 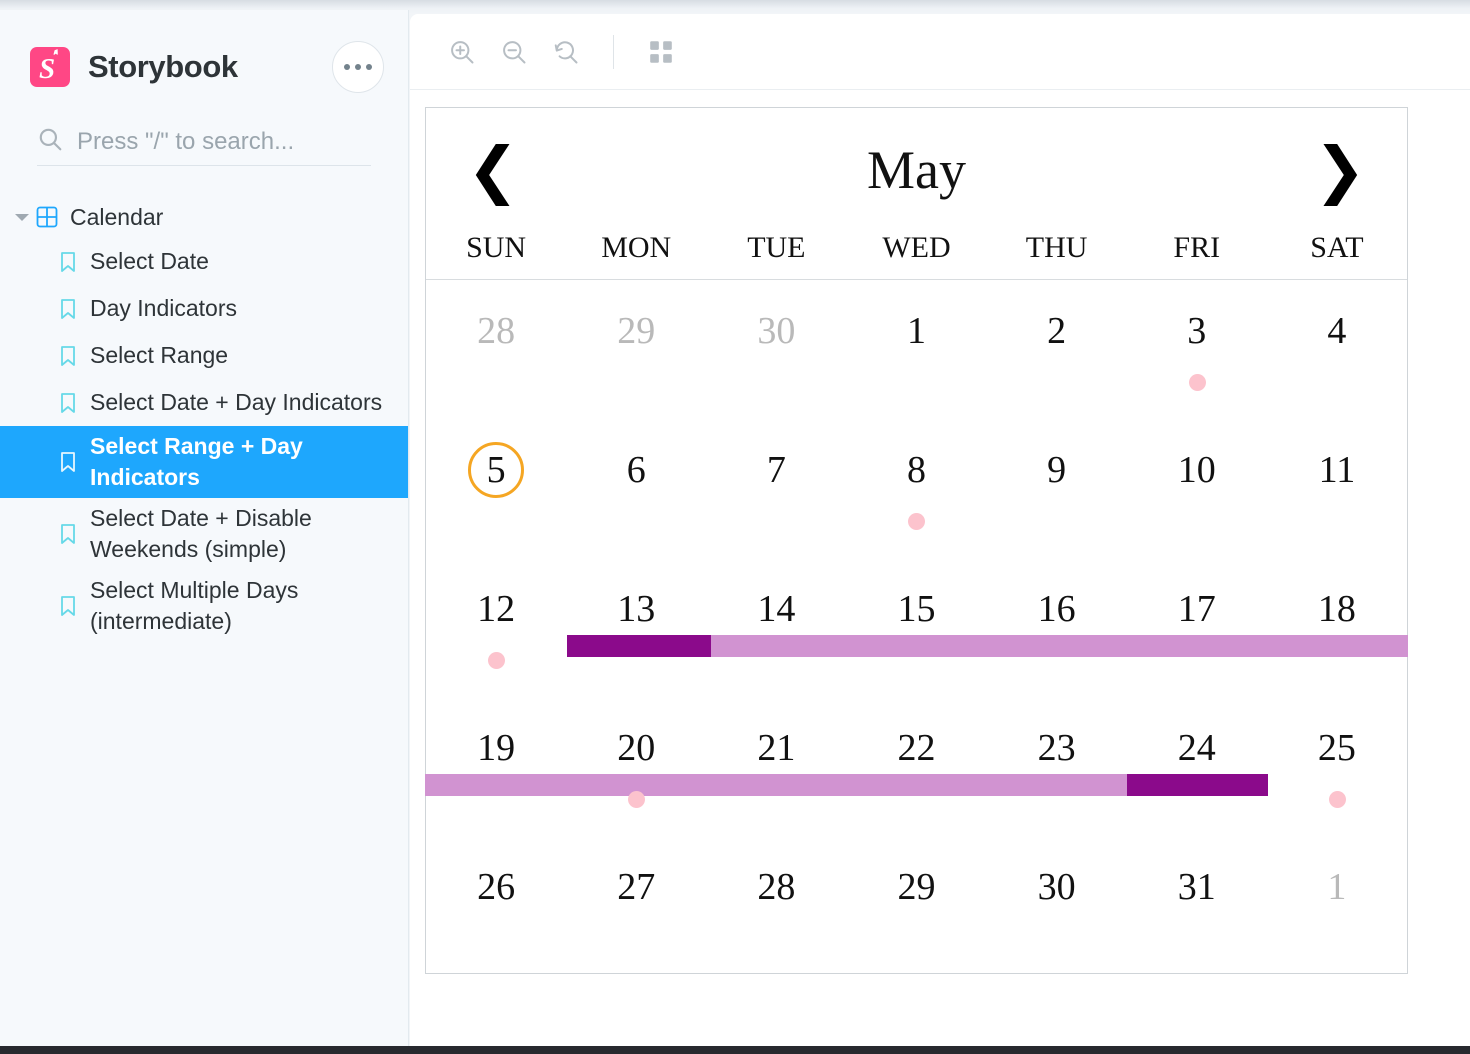 I want to click on search-bar, so click(x=204, y=142).